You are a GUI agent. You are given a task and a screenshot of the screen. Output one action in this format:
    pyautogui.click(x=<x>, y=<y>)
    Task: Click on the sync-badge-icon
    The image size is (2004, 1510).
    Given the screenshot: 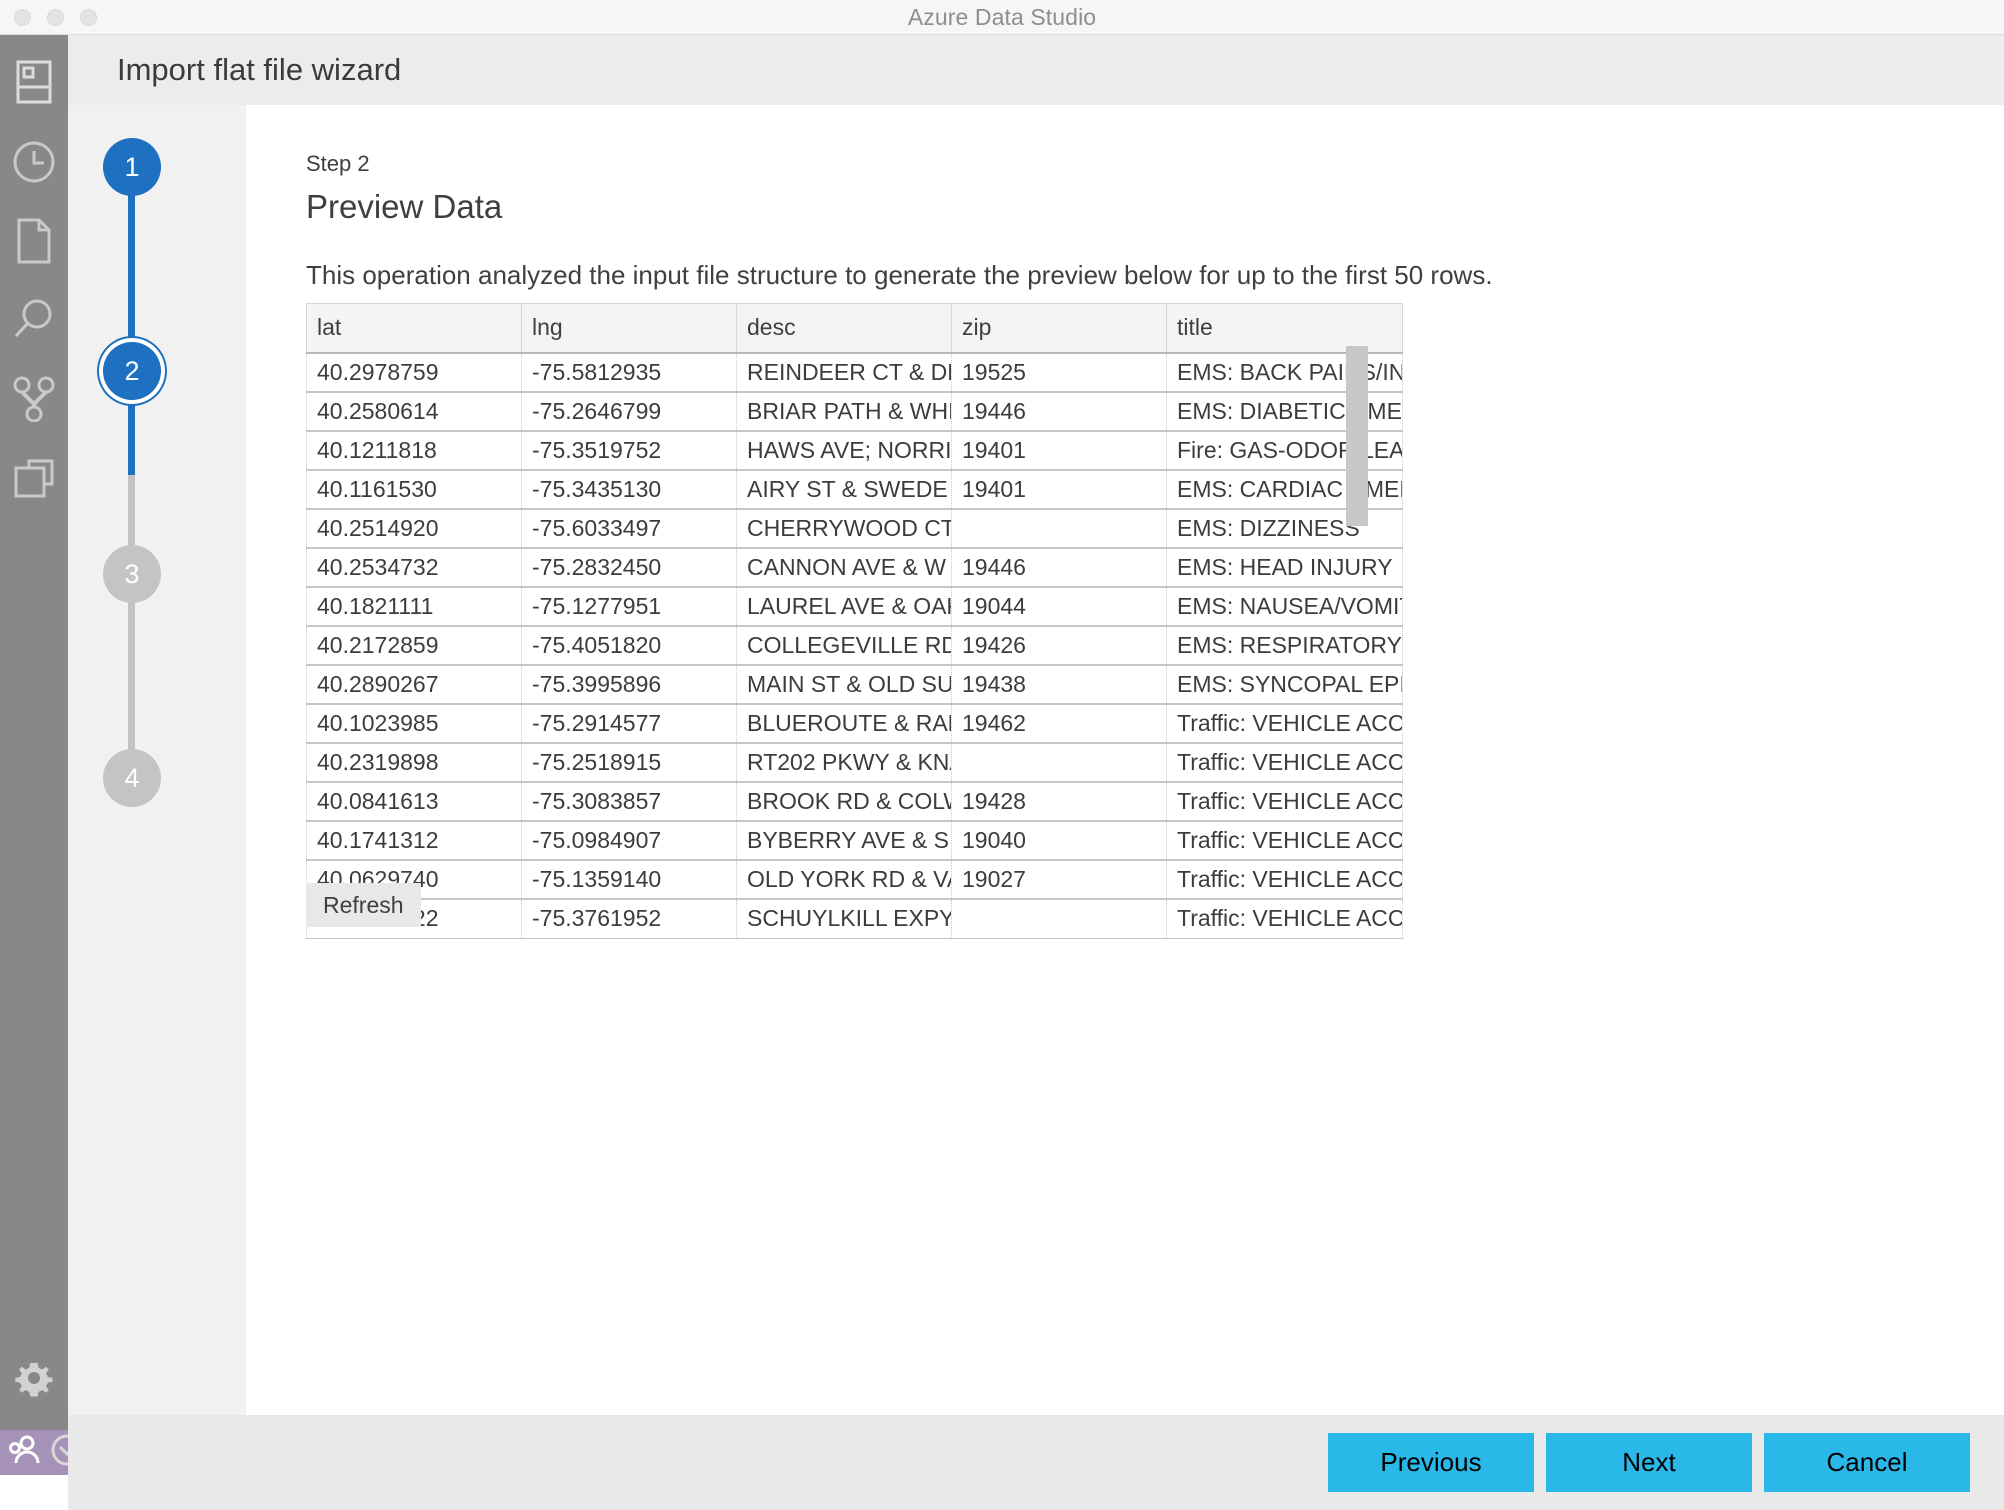 What is the action you would take?
    pyautogui.click(x=59, y=1452)
    